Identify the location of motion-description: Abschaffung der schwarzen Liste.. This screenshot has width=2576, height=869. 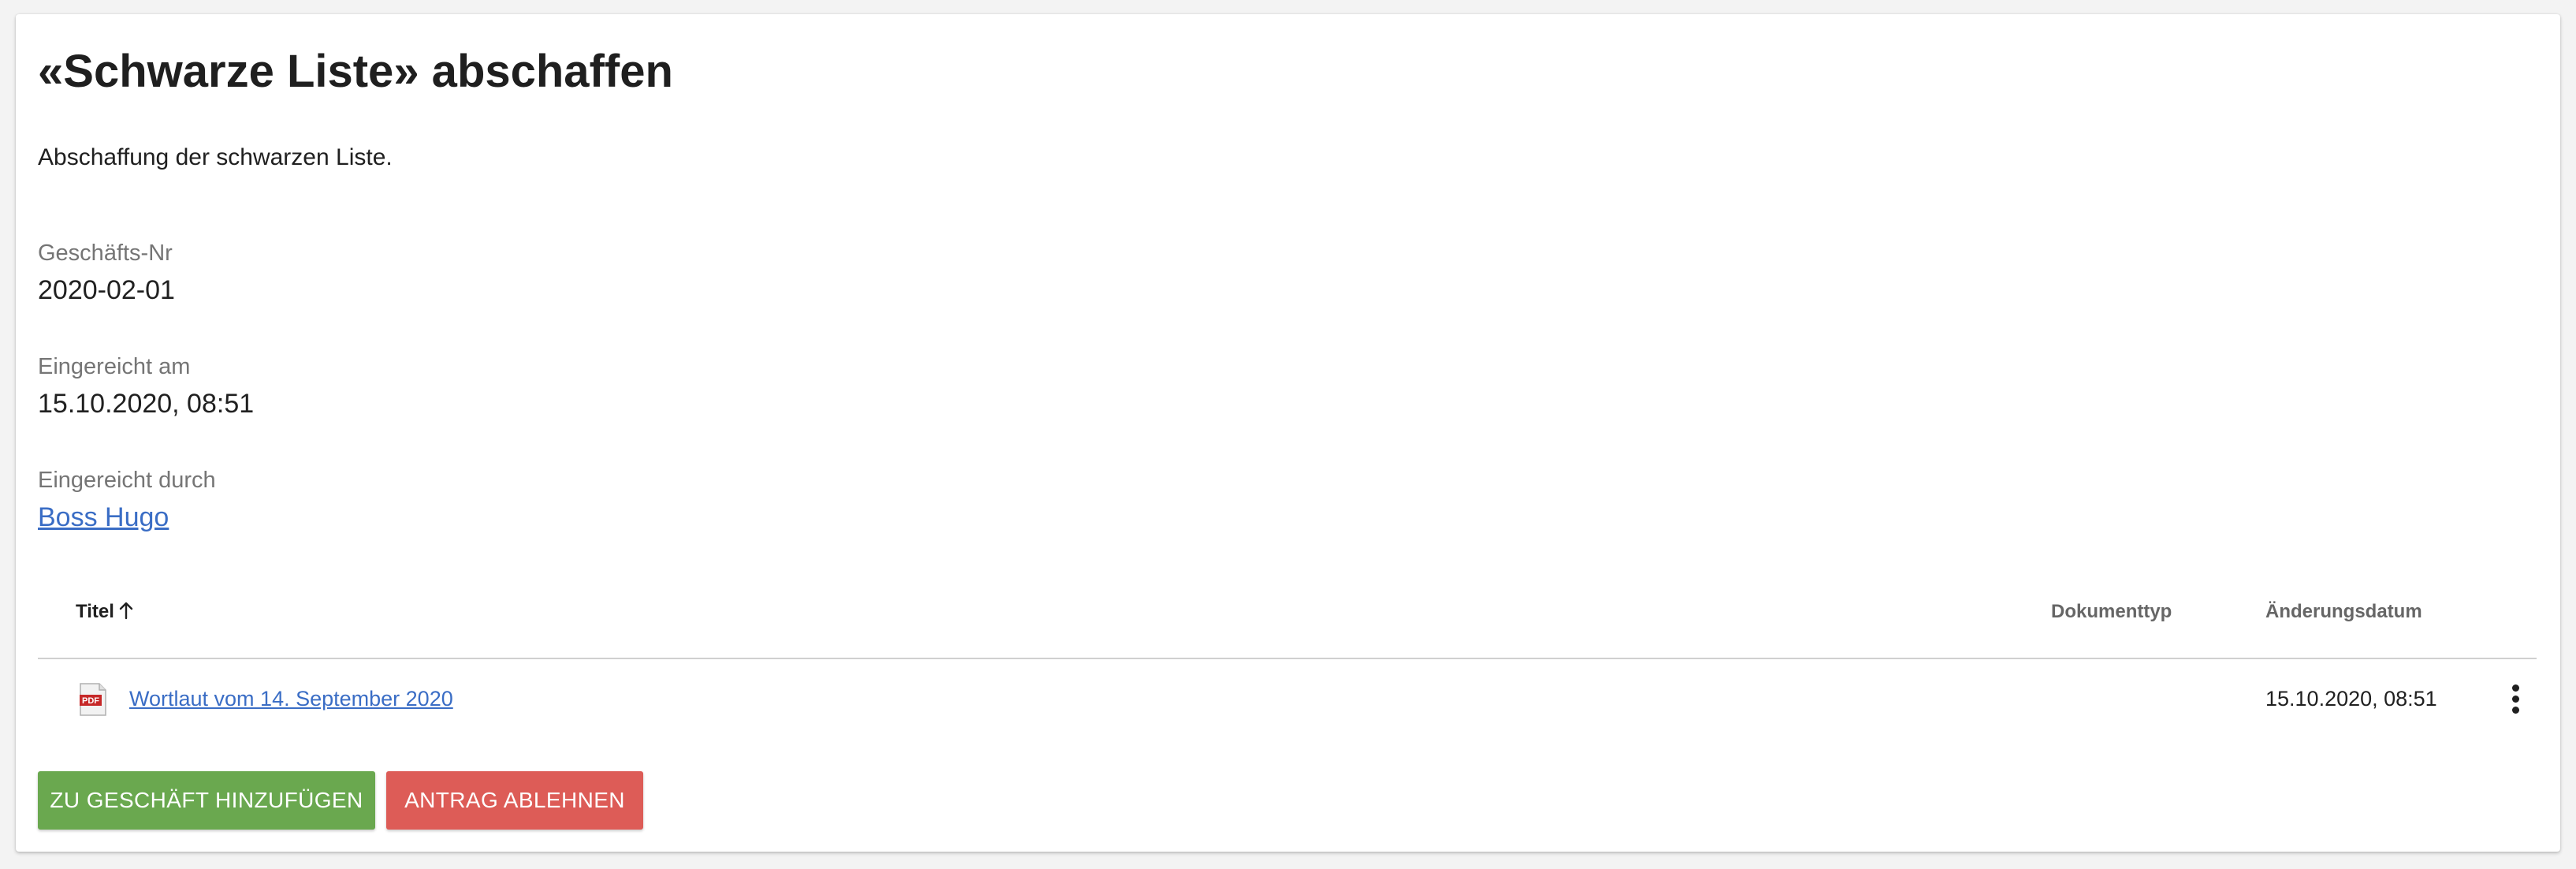
(215, 157).